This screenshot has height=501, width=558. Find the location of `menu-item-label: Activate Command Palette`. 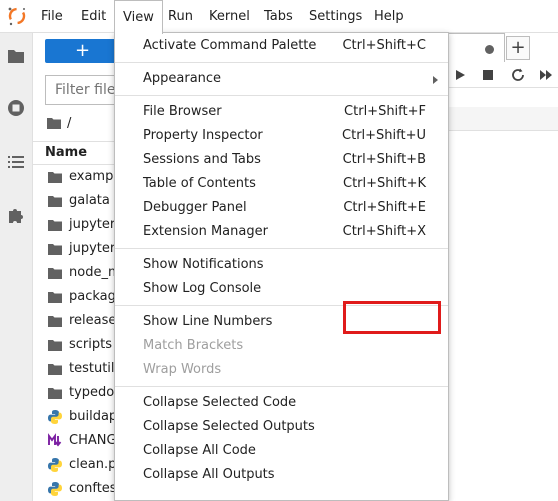

menu-item-label: Activate Command Palette is located at coordinates (230, 45).